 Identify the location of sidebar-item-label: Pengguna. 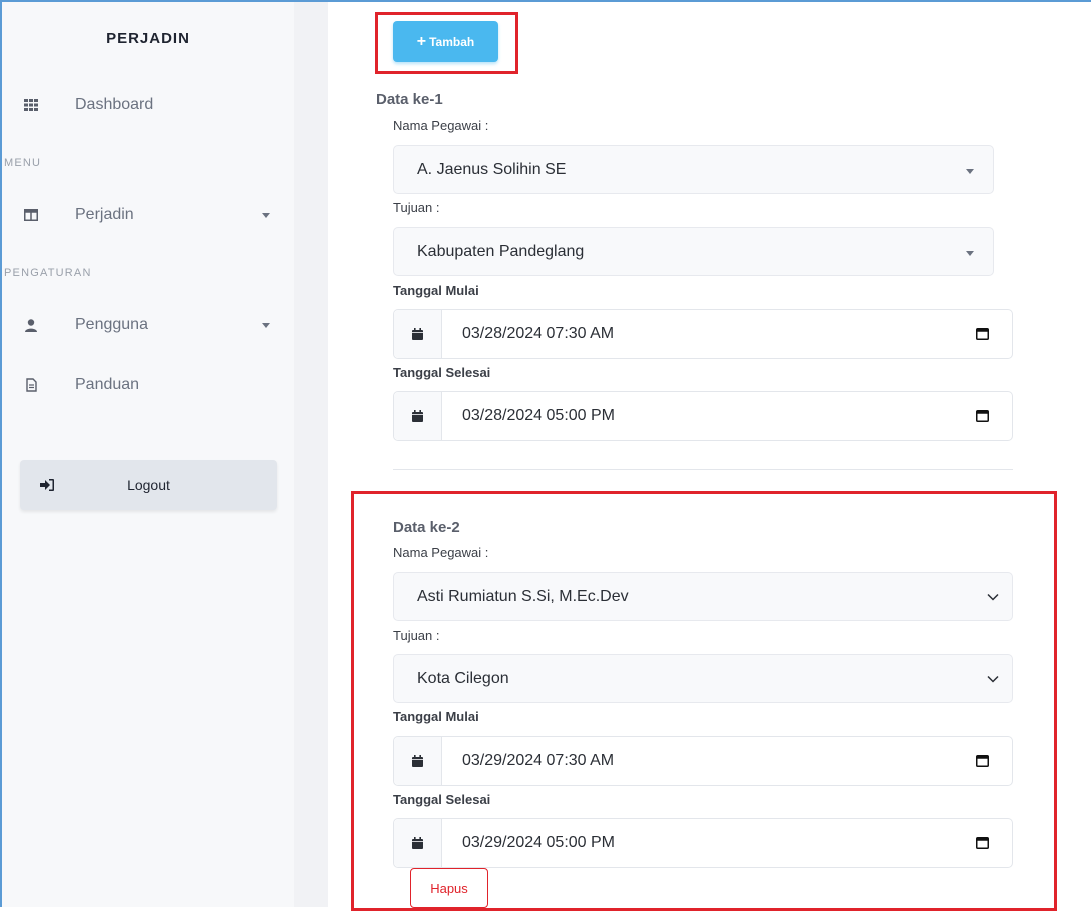
(111, 324).